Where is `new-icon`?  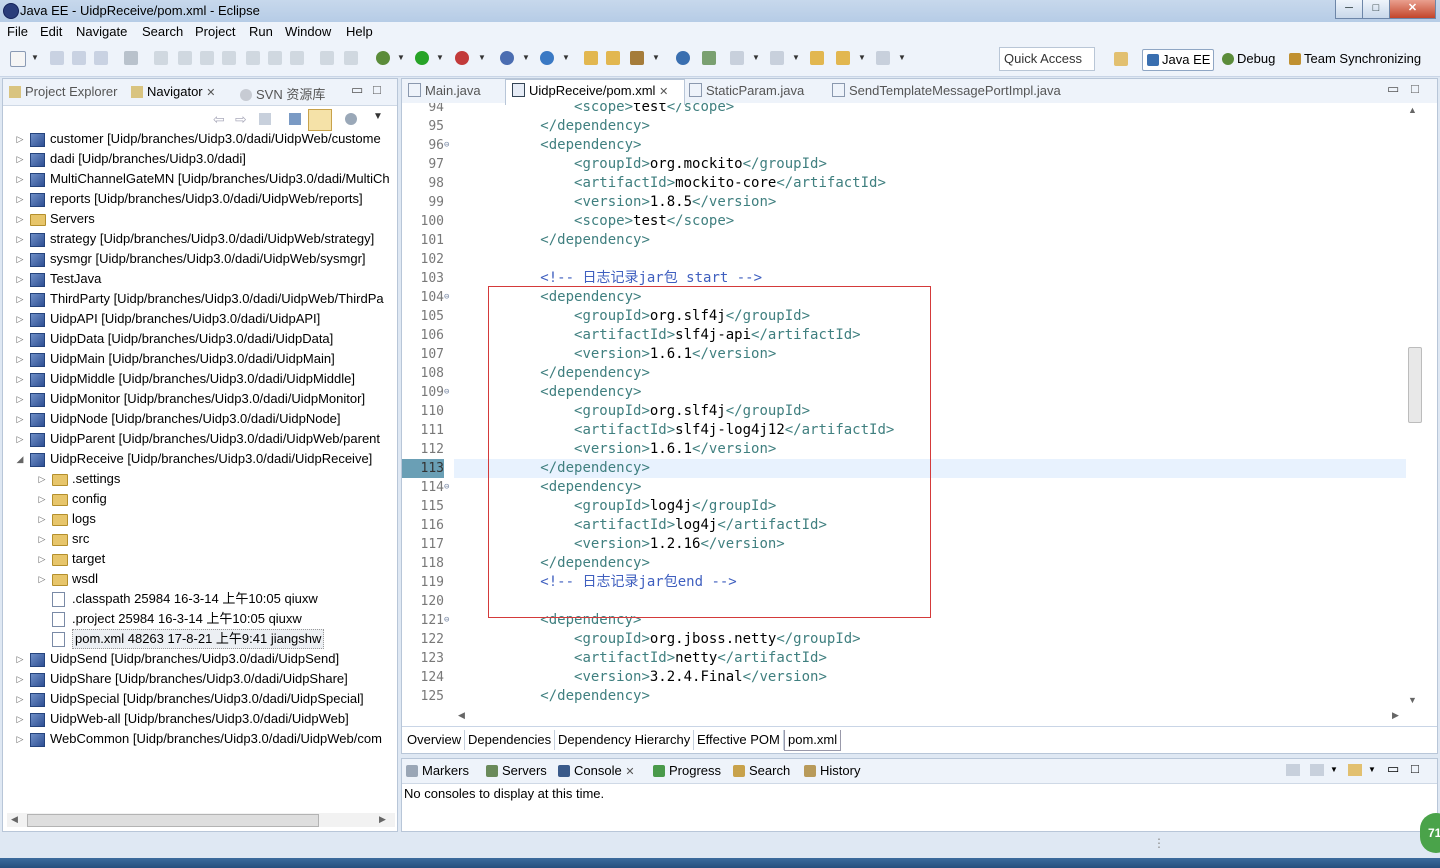
new-icon is located at coordinates (18, 59).